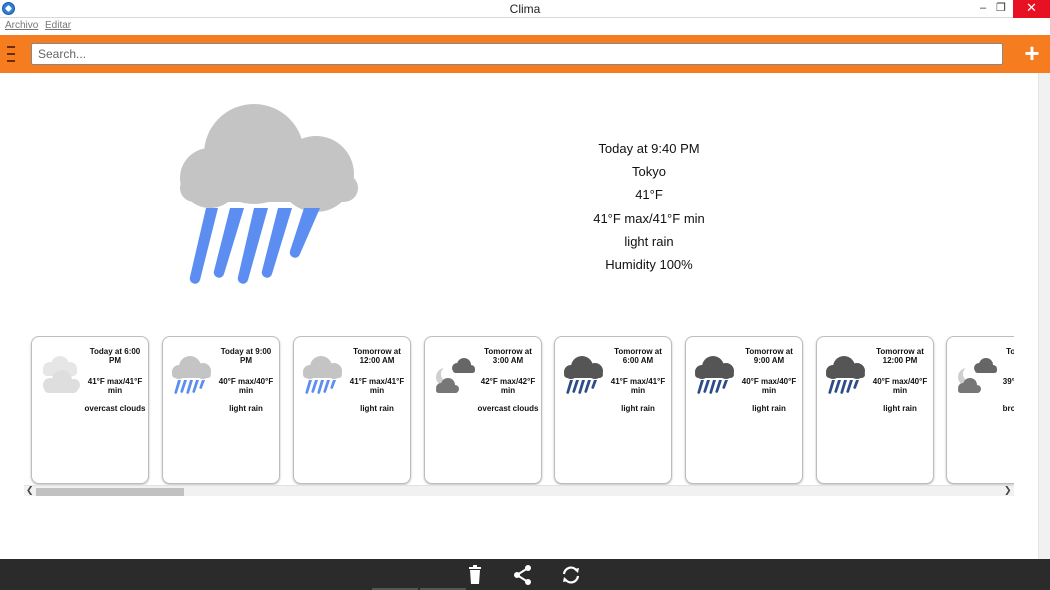  I want to click on forecast-temp: 42°F max/42°F min, so click(508, 386).